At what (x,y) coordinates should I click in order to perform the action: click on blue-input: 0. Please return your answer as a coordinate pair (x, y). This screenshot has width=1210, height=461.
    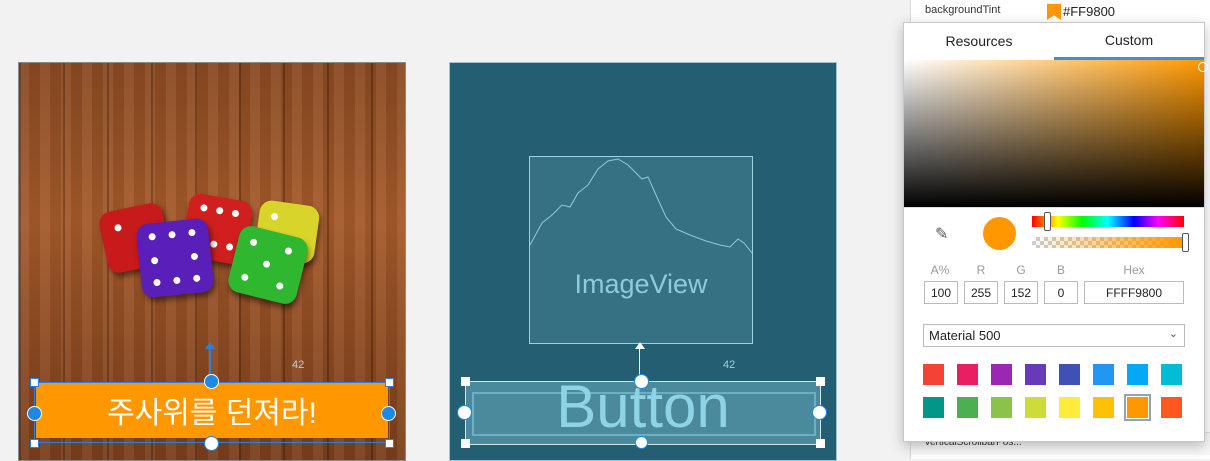
    Looking at the image, I should click on (1061, 292).